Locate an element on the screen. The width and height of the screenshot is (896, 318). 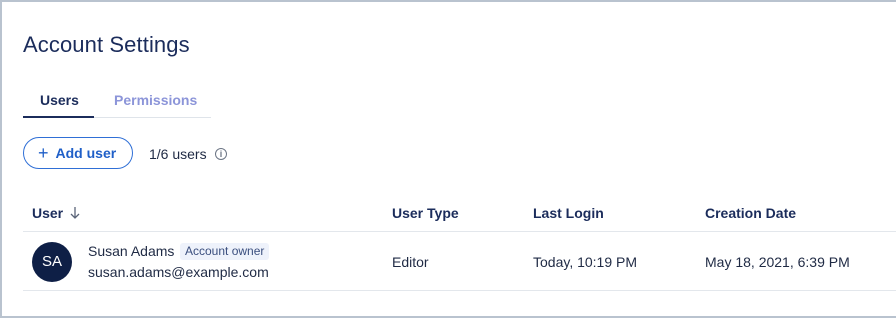
active-tab-indicator is located at coordinates (58, 117).